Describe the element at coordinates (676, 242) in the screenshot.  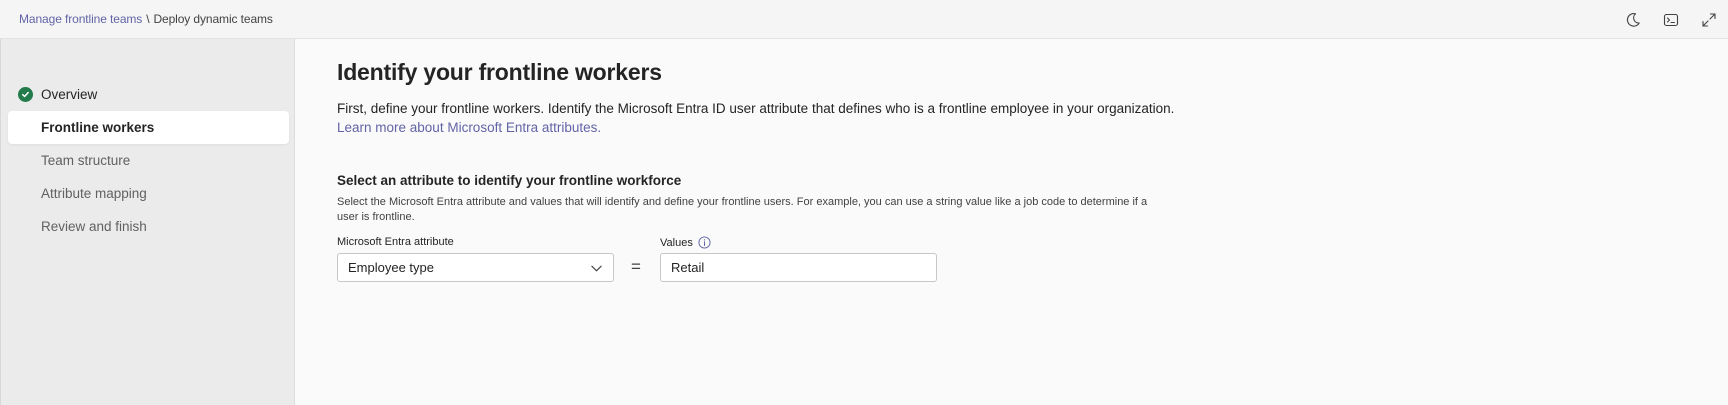
I see `values-label-text: Values` at that location.